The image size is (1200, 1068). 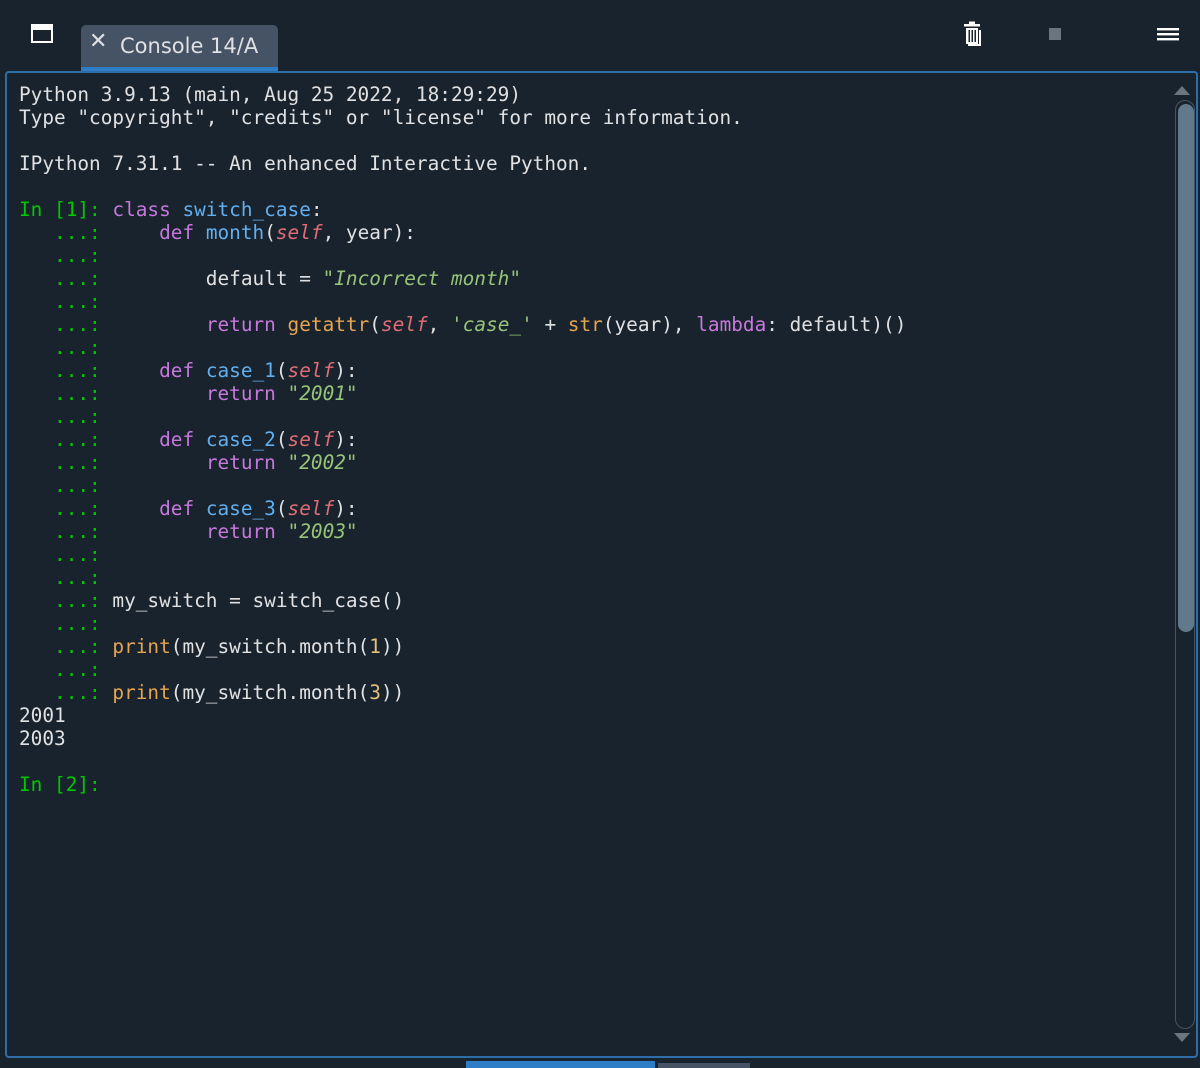 I want to click on console-line: ...: return "2001", so click(x=594, y=393).